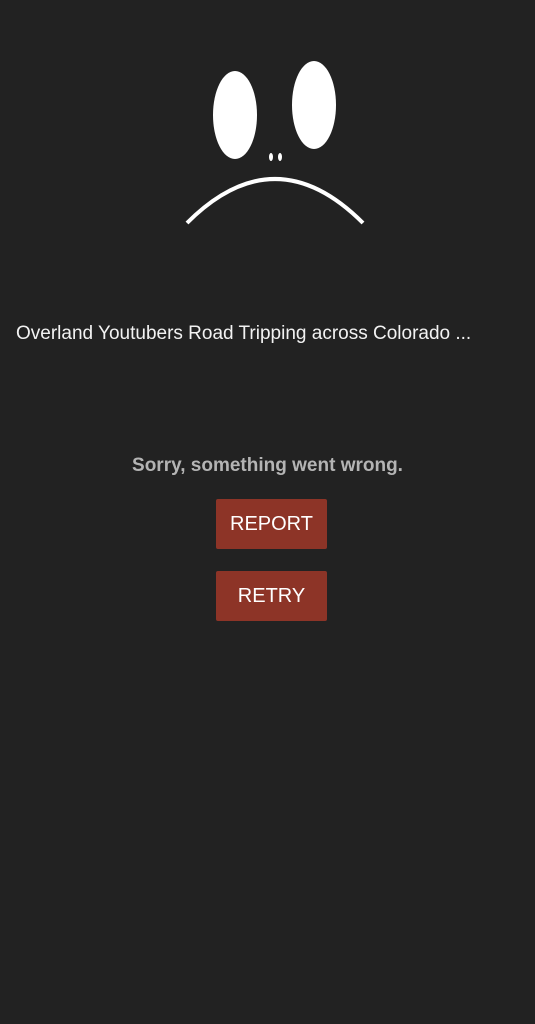  I want to click on right-eye, so click(314, 105).